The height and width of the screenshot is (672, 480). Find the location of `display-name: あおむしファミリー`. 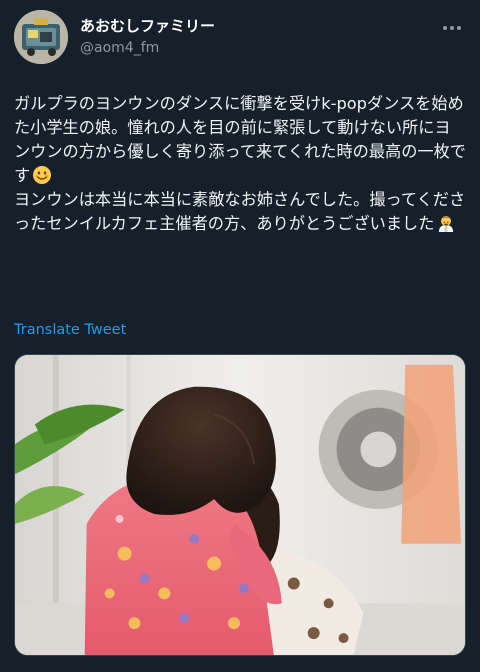

display-name: あおむしファミリー is located at coordinates (147, 26).